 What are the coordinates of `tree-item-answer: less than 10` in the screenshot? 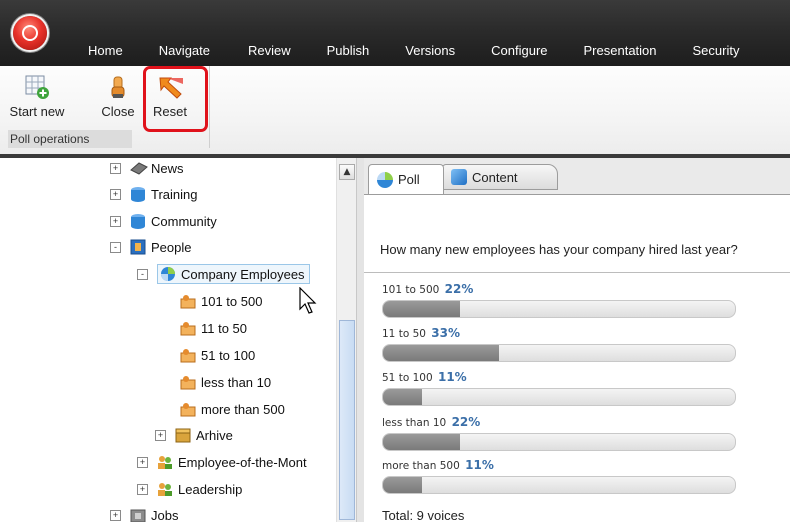 It's located at (225, 382).